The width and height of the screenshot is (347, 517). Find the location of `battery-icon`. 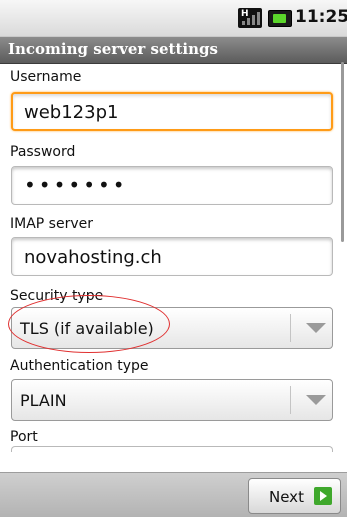

battery-icon is located at coordinates (280, 18).